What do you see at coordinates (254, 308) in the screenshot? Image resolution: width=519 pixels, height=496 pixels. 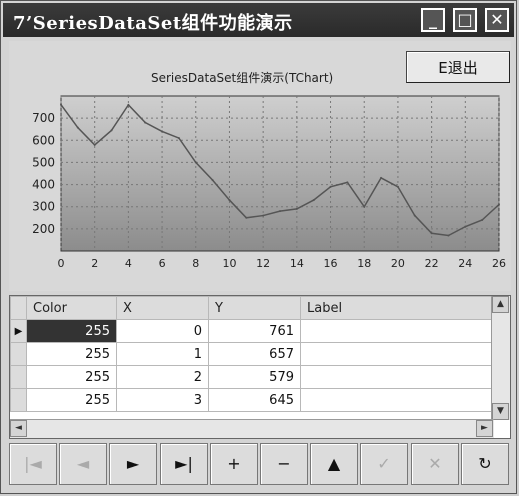 I see `column-header-y: Y` at bounding box center [254, 308].